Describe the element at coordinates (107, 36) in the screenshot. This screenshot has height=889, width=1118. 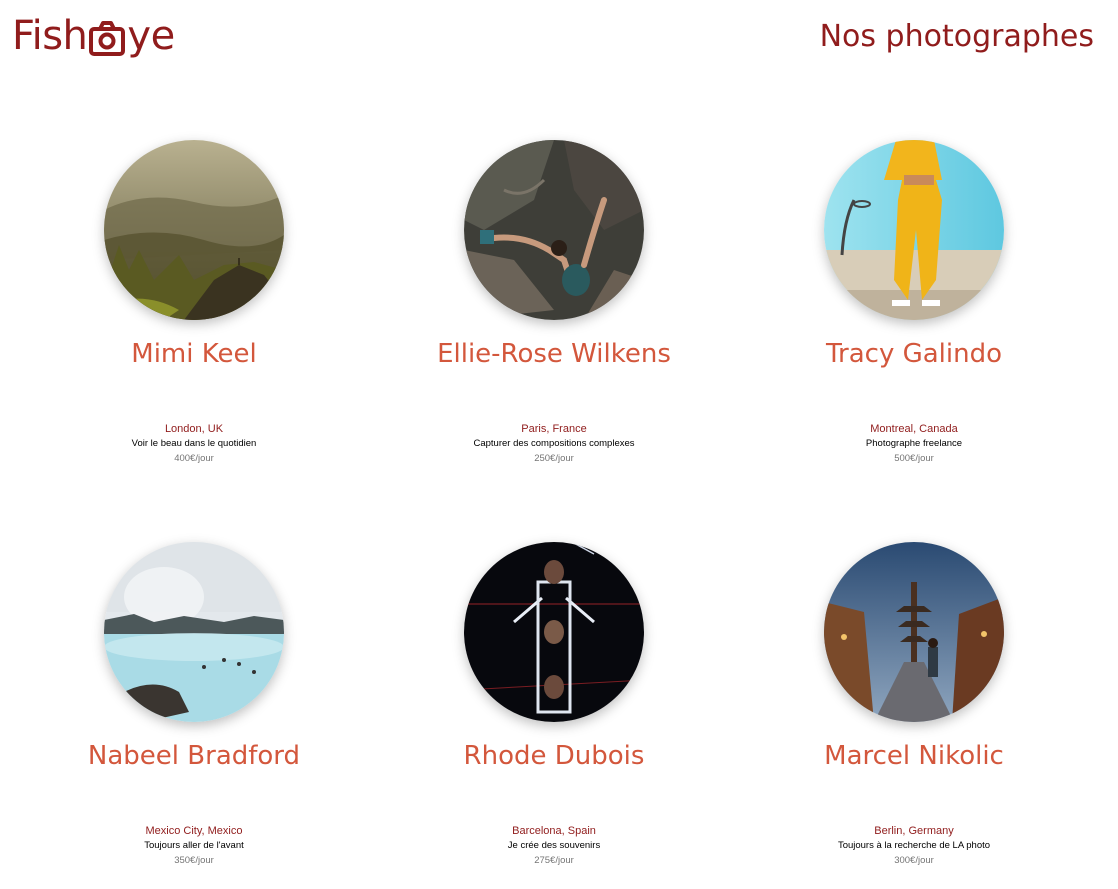
I see `camera-icon` at that location.